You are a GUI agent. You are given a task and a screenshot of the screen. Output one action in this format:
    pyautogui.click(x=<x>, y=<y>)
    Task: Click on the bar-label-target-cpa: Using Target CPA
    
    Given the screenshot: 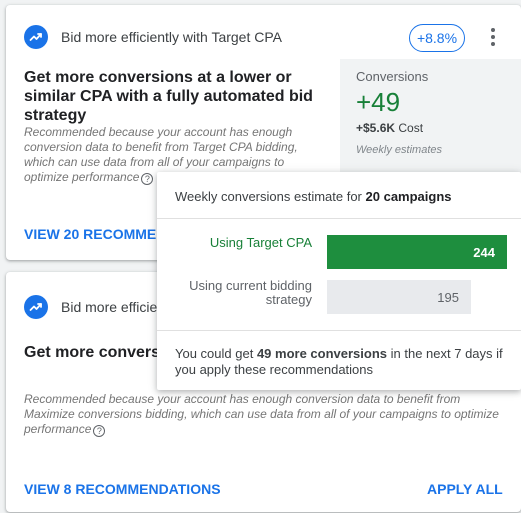 What is the action you would take?
    pyautogui.click(x=260, y=242)
    